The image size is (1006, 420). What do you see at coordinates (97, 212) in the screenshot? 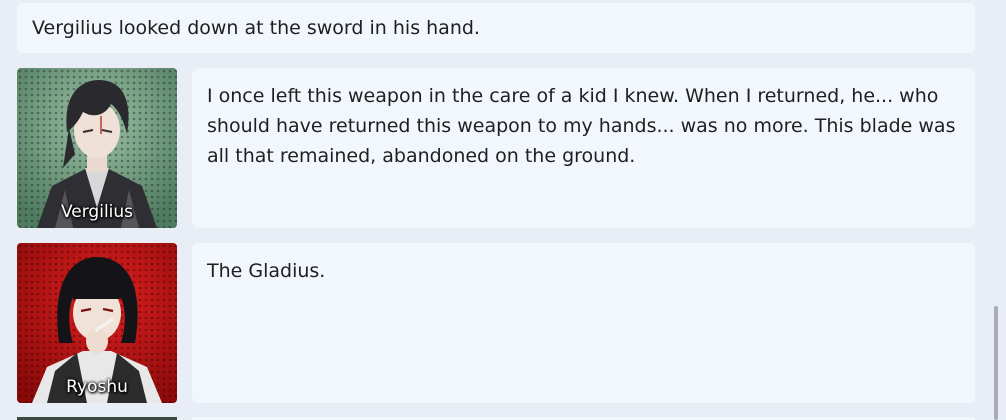
I see `speaker-name: Vergilius` at bounding box center [97, 212].